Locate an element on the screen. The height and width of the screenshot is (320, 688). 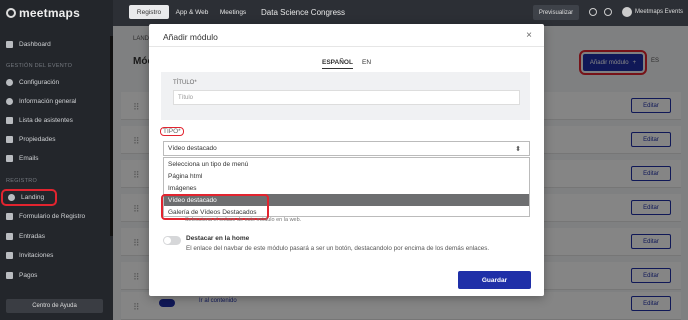
sidebar-section-event: GESTIÓN DEL EVENTO is located at coordinates (39, 66).